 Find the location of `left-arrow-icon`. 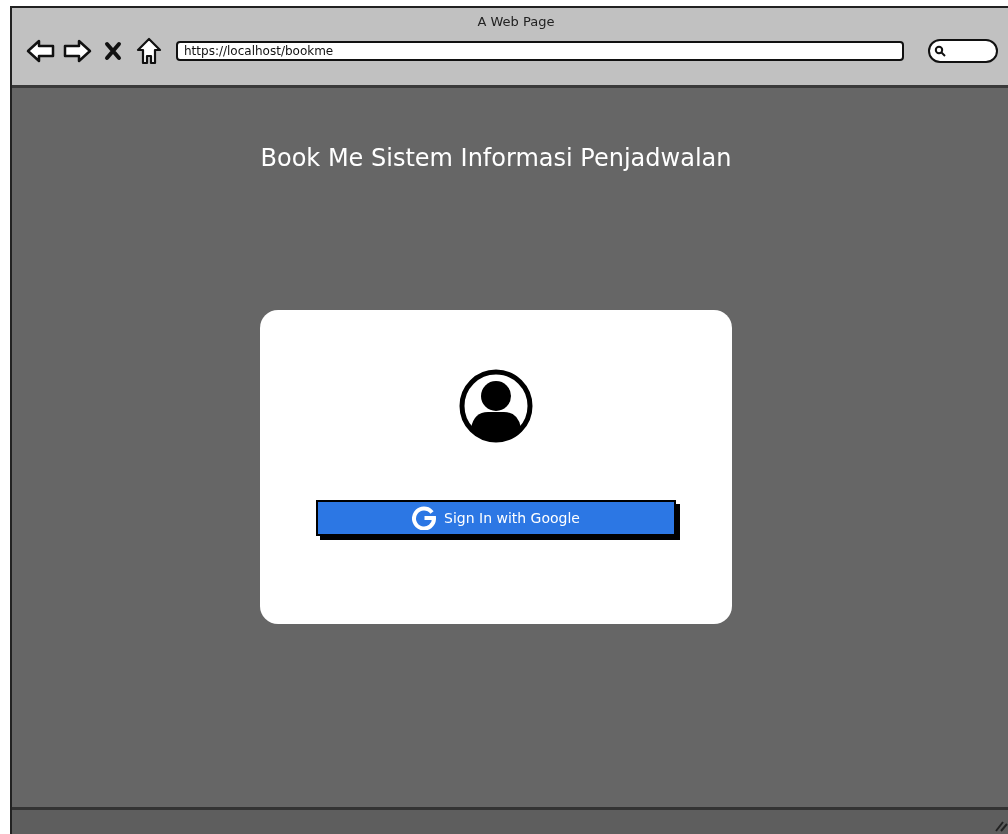

left-arrow-icon is located at coordinates (41, 51).